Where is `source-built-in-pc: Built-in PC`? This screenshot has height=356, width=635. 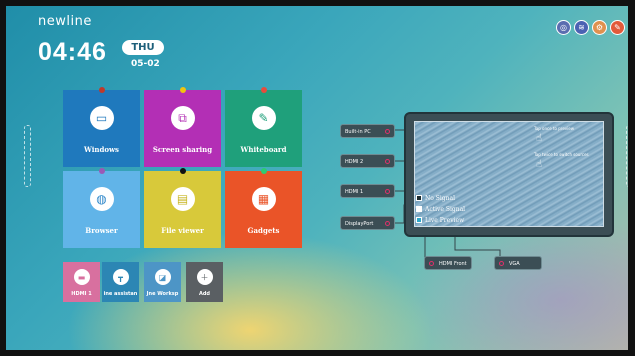
source-built-in-pc: Built-in PC is located at coordinates (367, 131).